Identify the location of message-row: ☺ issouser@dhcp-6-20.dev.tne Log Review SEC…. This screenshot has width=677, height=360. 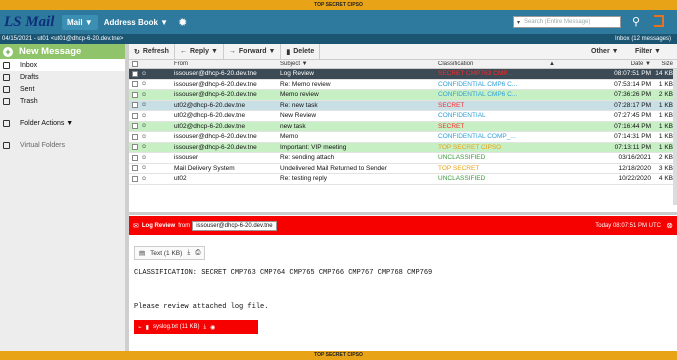
(403, 74).